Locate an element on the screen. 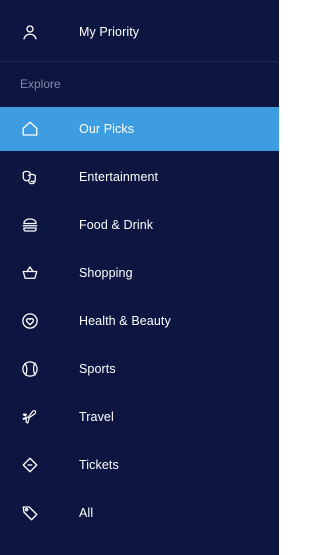  heart-icon is located at coordinates (30, 321).